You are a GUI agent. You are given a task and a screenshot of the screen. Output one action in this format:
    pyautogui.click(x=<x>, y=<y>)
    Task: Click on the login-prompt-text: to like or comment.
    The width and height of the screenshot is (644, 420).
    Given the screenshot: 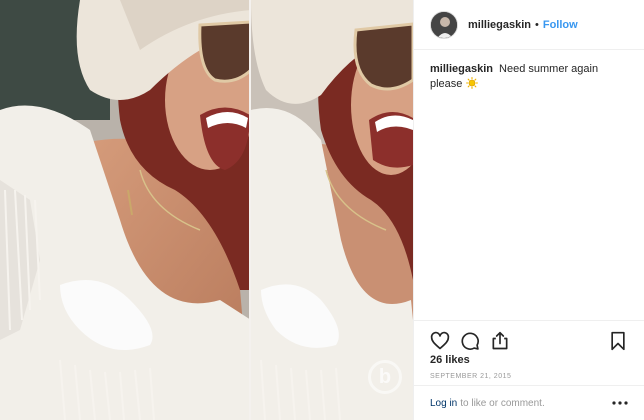 What is the action you would take?
    pyautogui.click(x=502, y=403)
    